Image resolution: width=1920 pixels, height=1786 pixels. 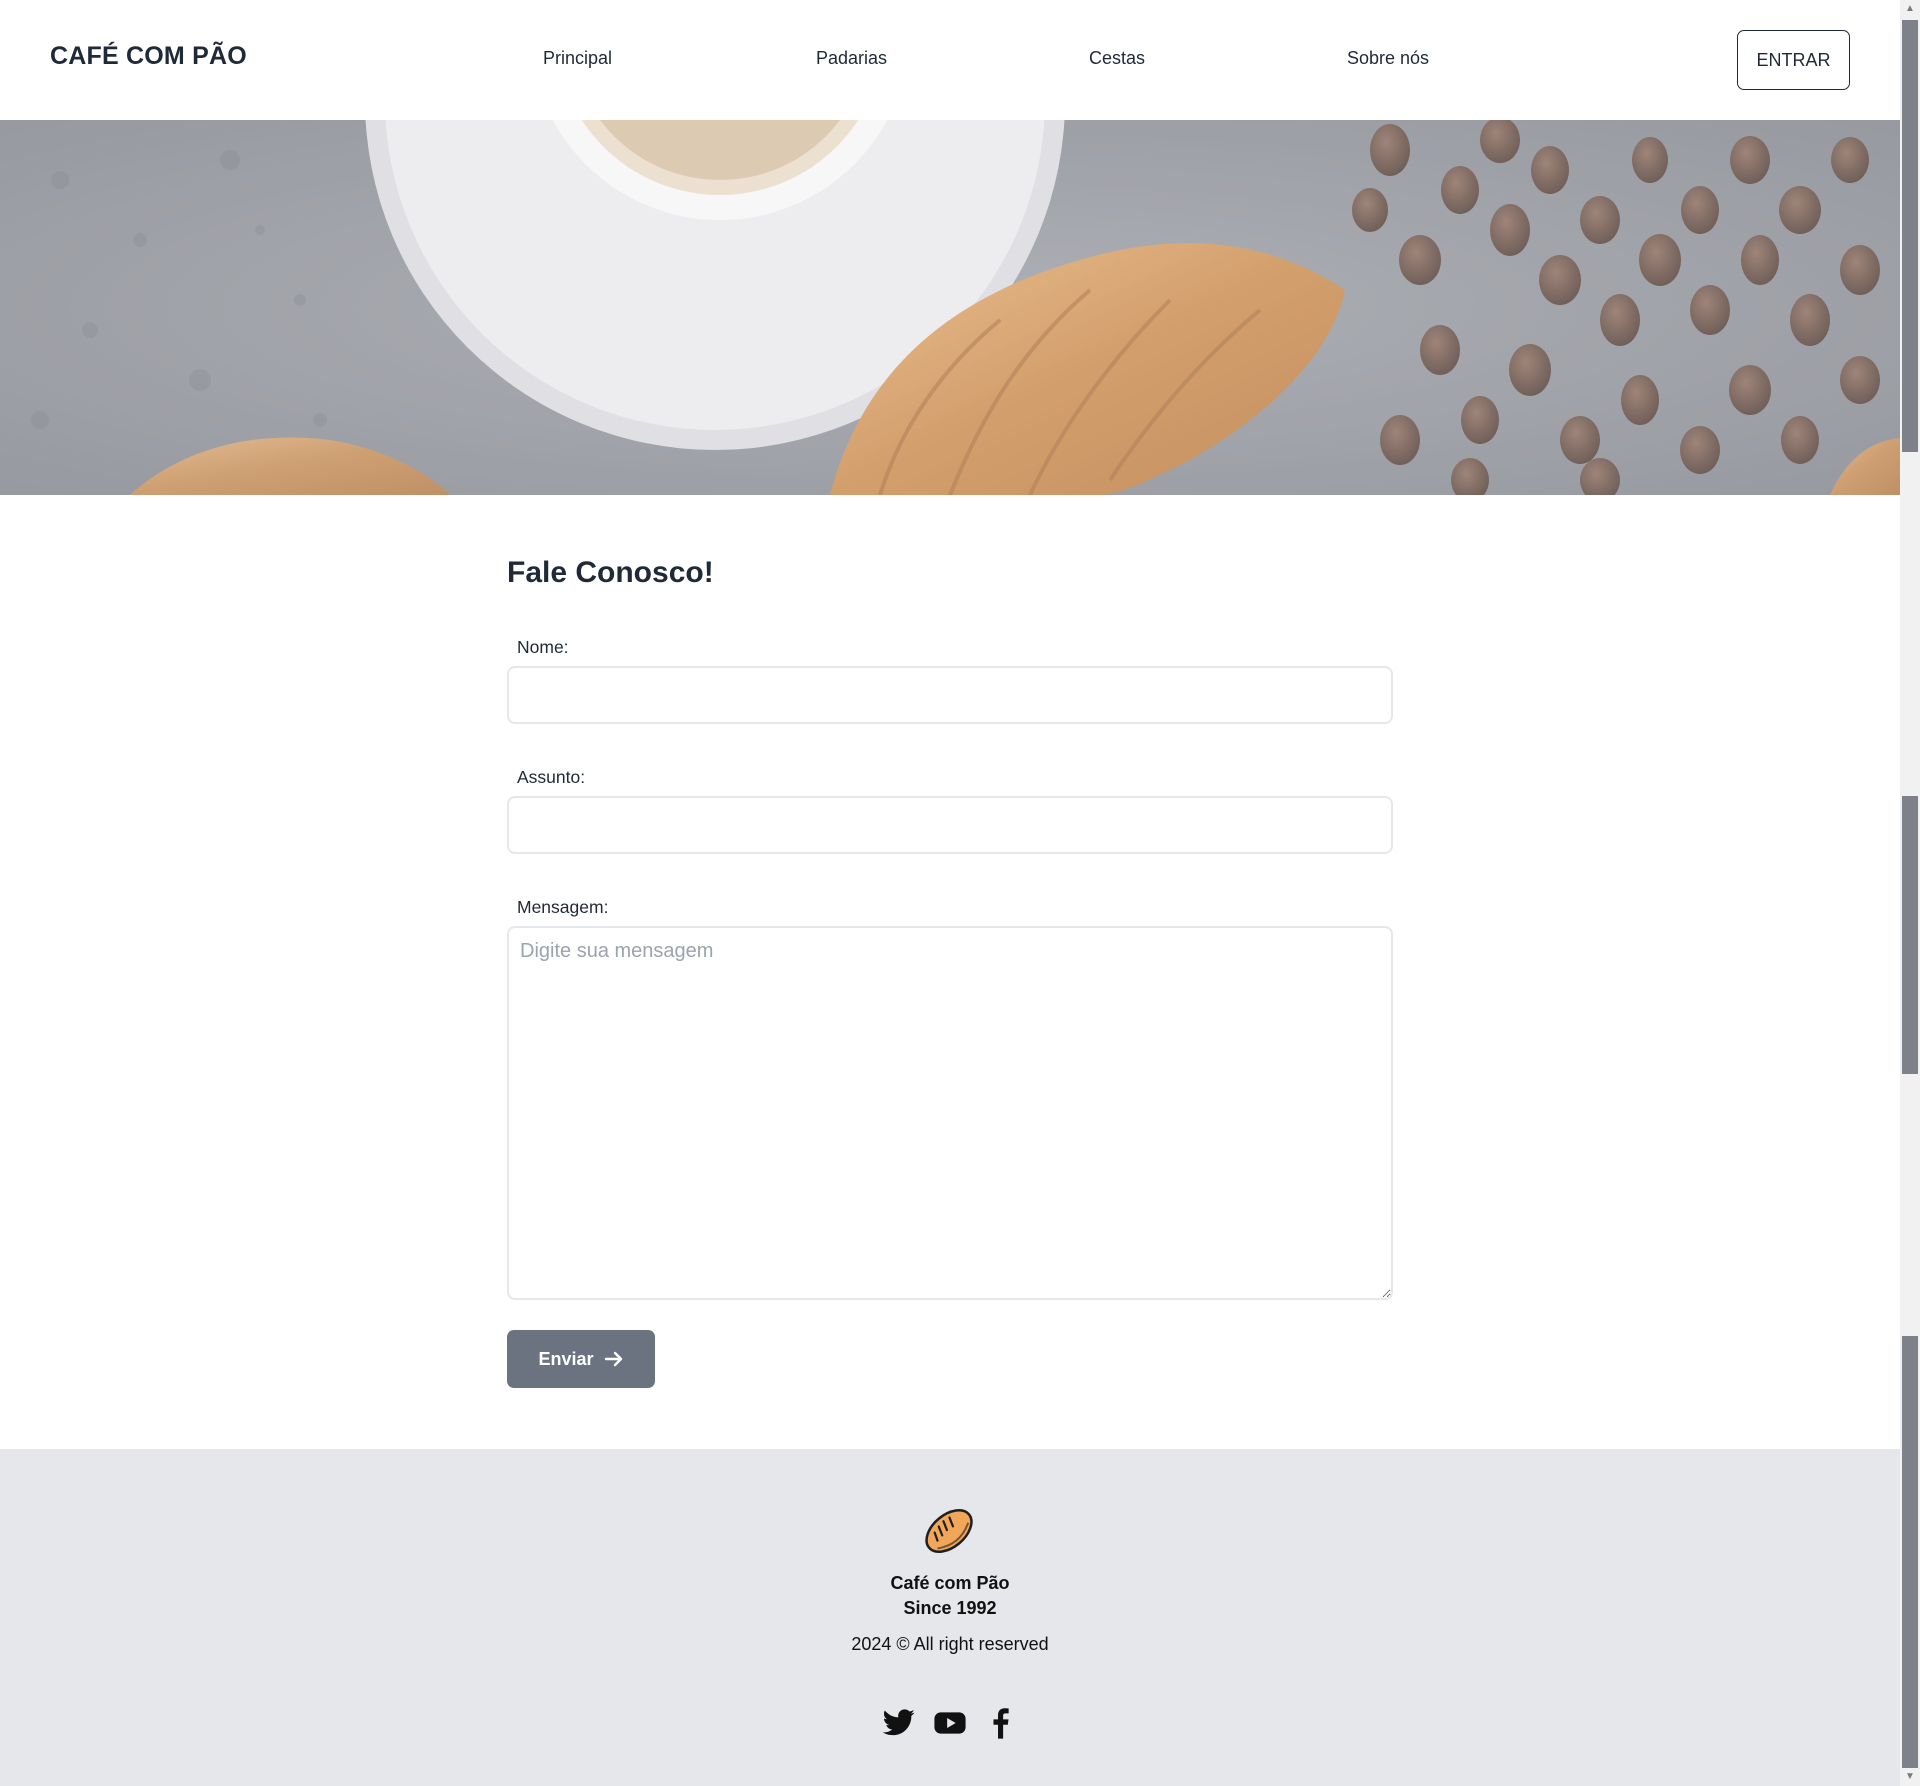 I want to click on login-button: ENTRAR, so click(x=1793, y=60).